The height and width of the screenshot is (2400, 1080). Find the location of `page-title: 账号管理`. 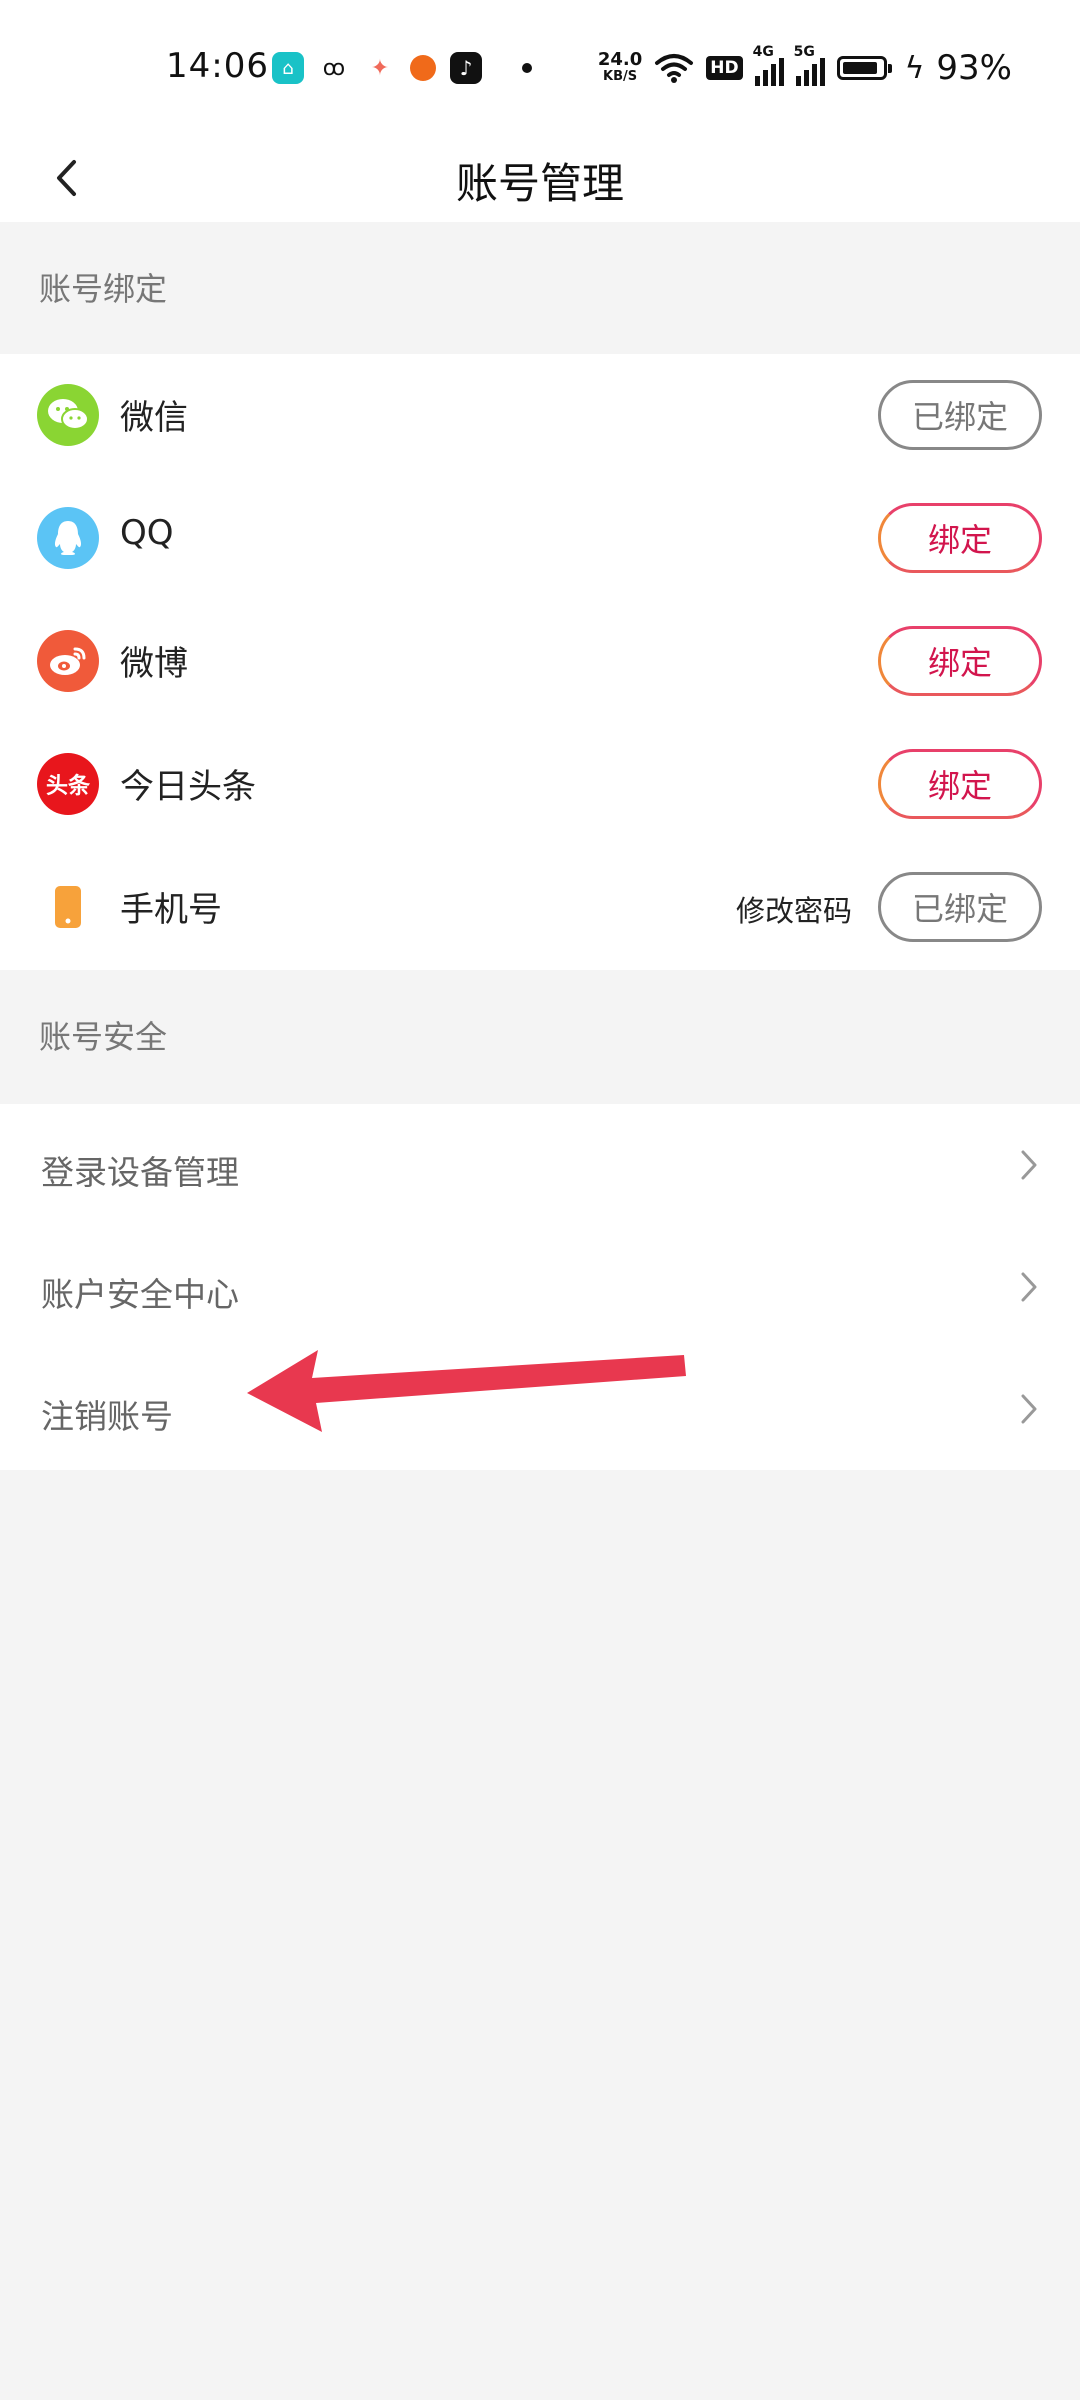

page-title: 账号管理 is located at coordinates (539, 183).